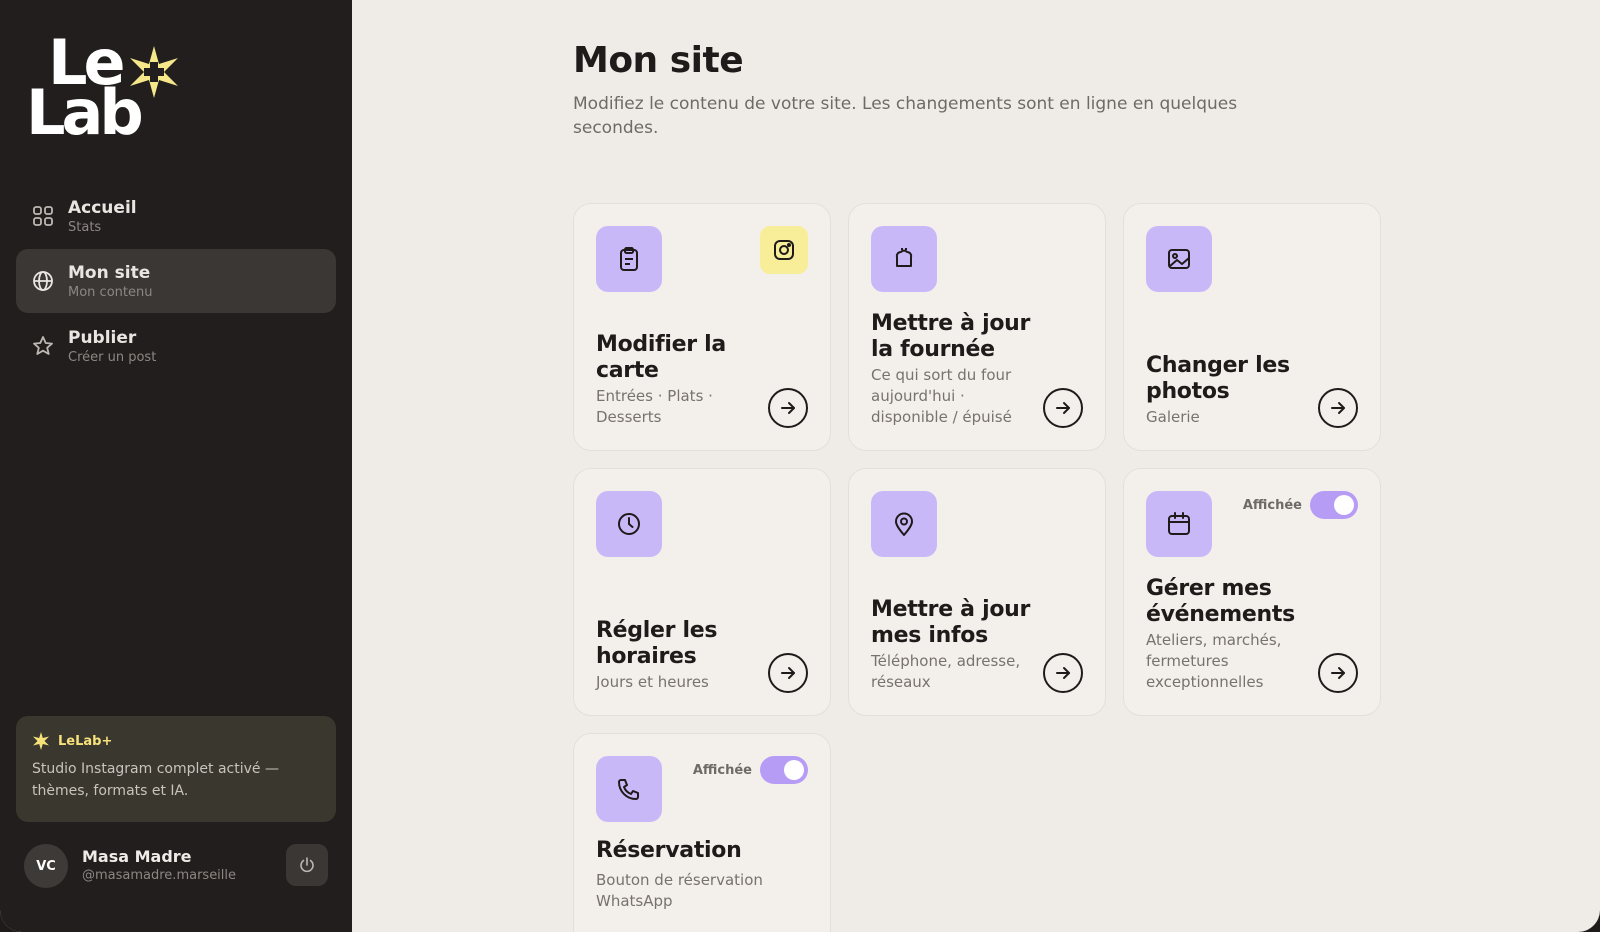 This screenshot has width=1600, height=932. Describe the element at coordinates (137, 856) in the screenshot. I see `user-name: Masa Madre` at that location.